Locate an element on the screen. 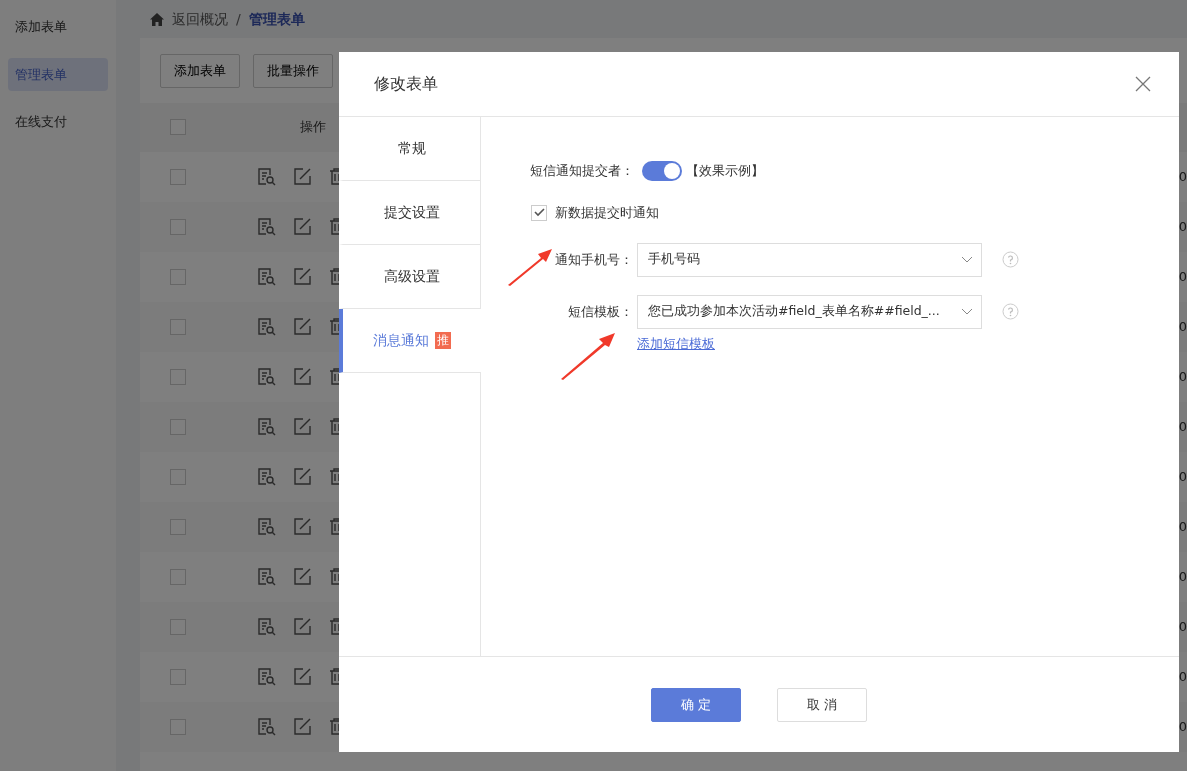 This screenshot has height=771, width=1187. dialog-tab: 消息通知 推 is located at coordinates (410, 341).